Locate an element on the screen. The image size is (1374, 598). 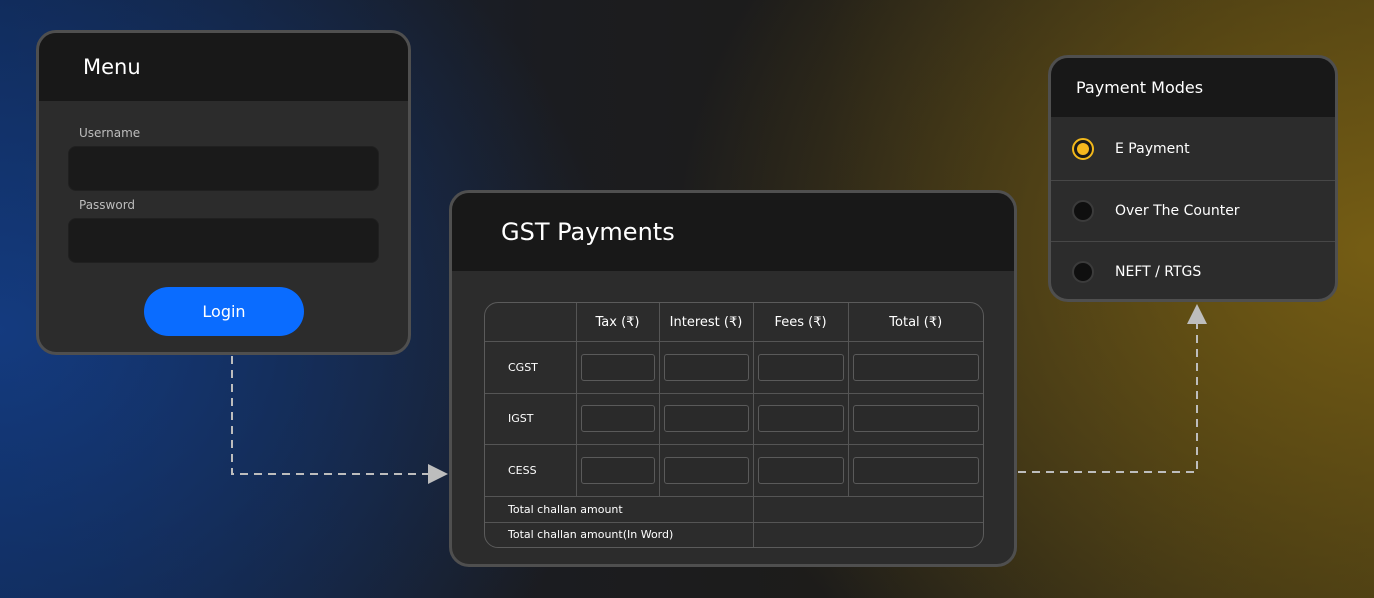
radio-selected-icon is located at coordinates (1083, 148).